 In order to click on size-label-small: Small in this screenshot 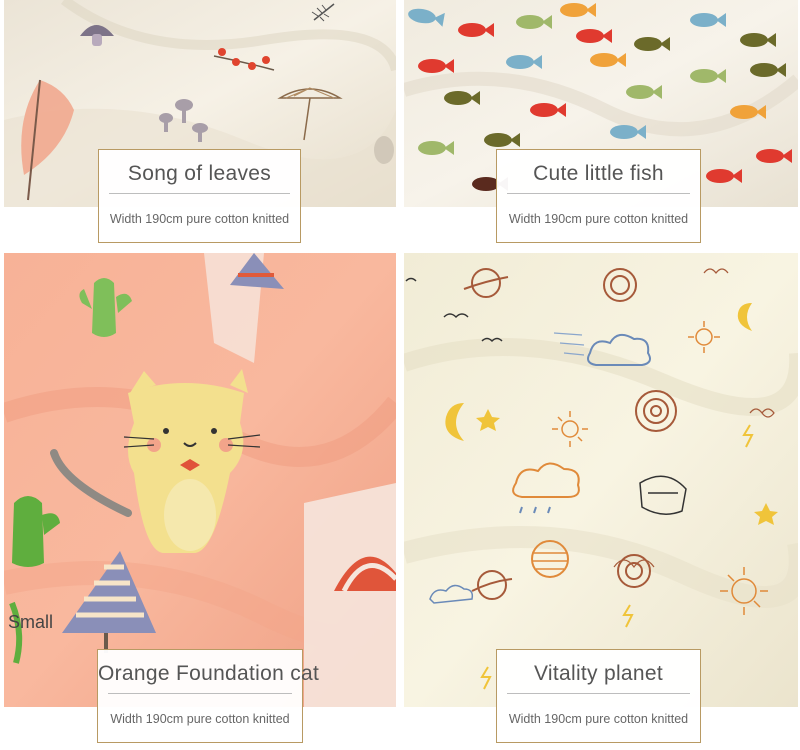, I will do `click(31, 622)`.